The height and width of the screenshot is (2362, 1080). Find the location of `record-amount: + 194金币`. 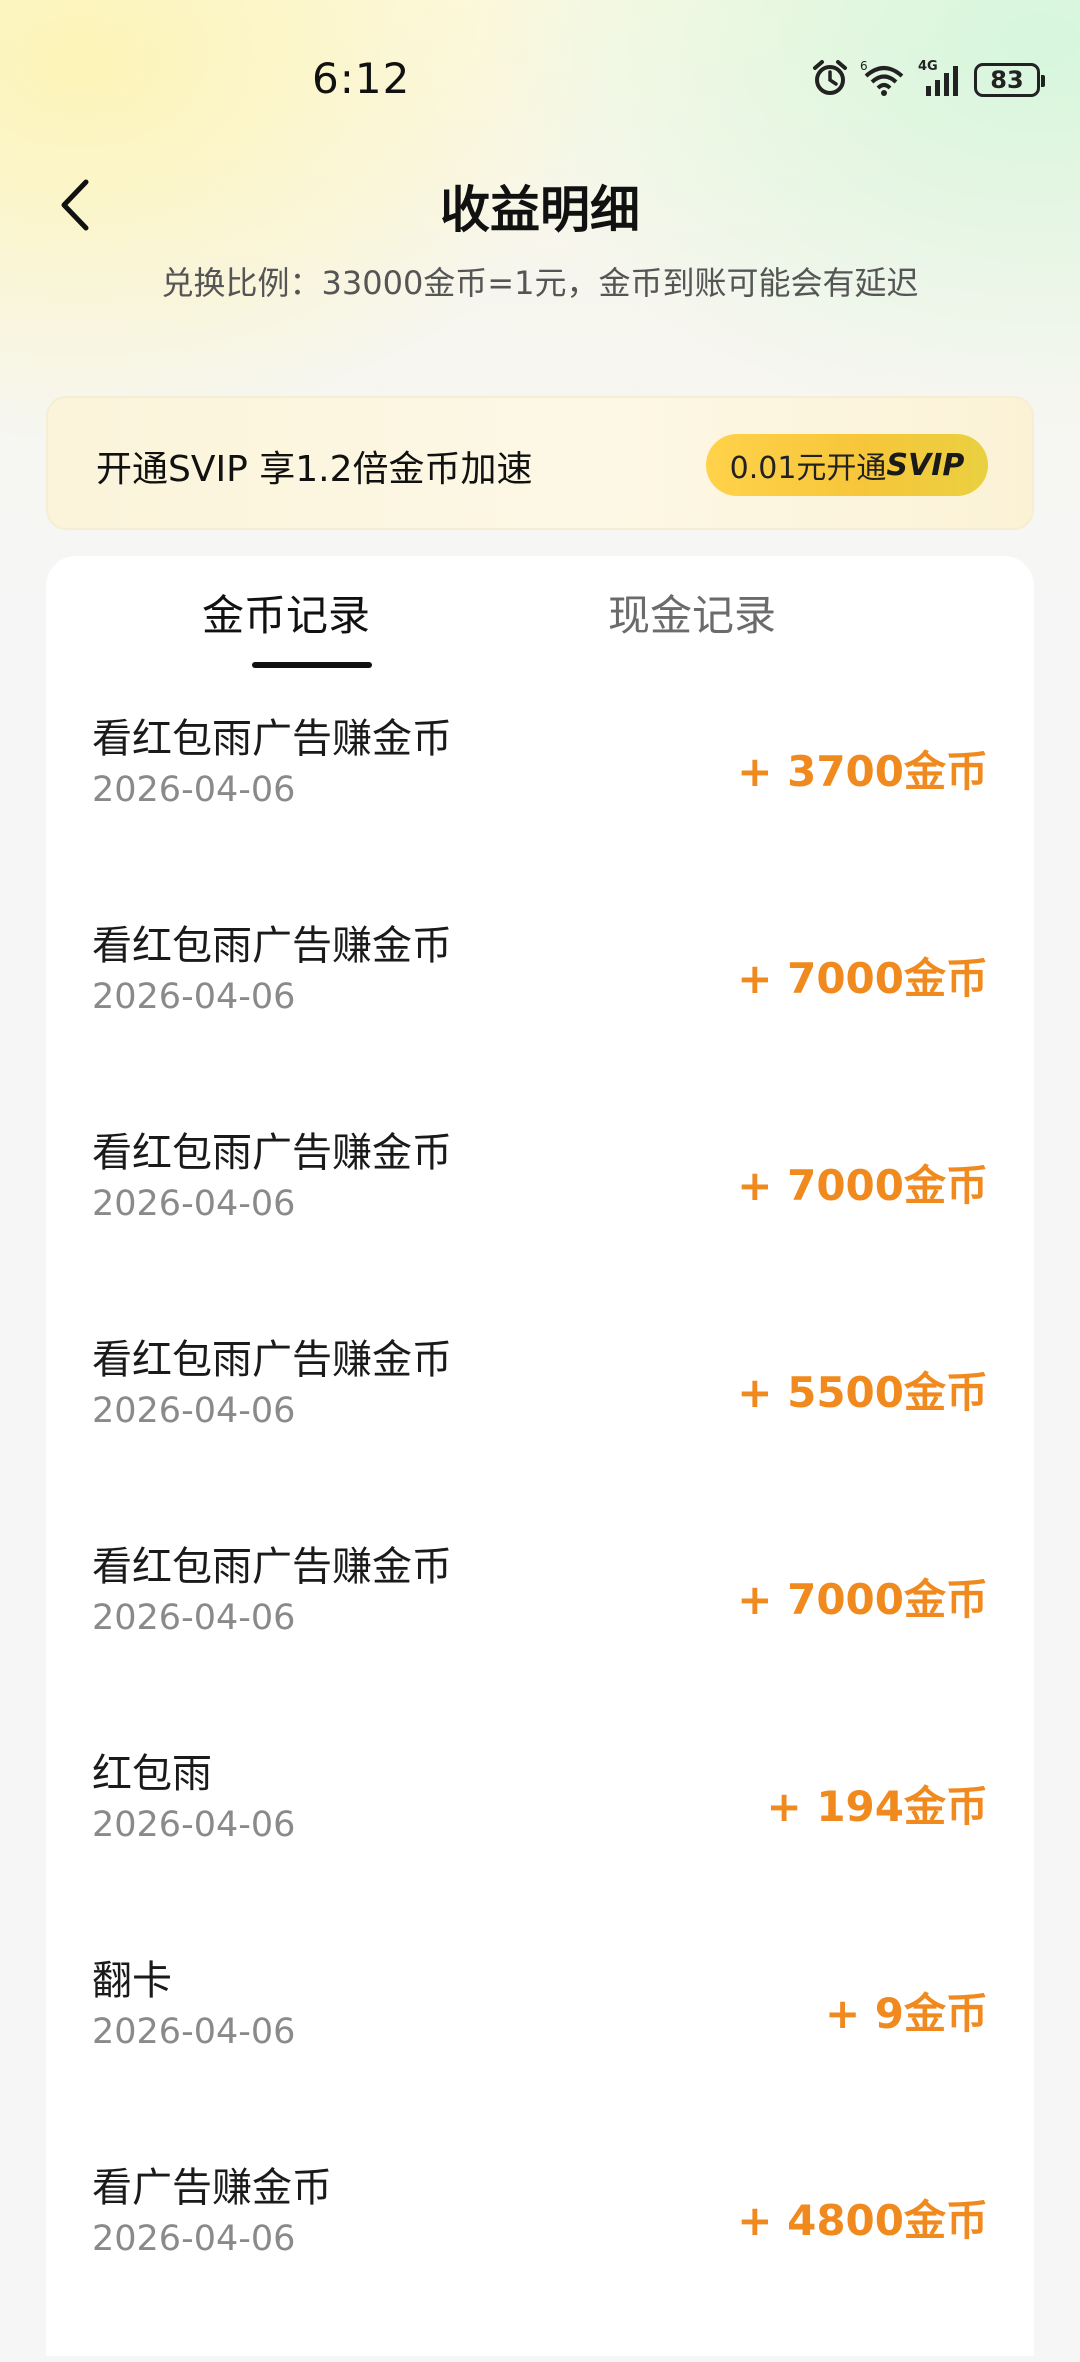

record-amount: + 194金币 is located at coordinates (877, 1806).